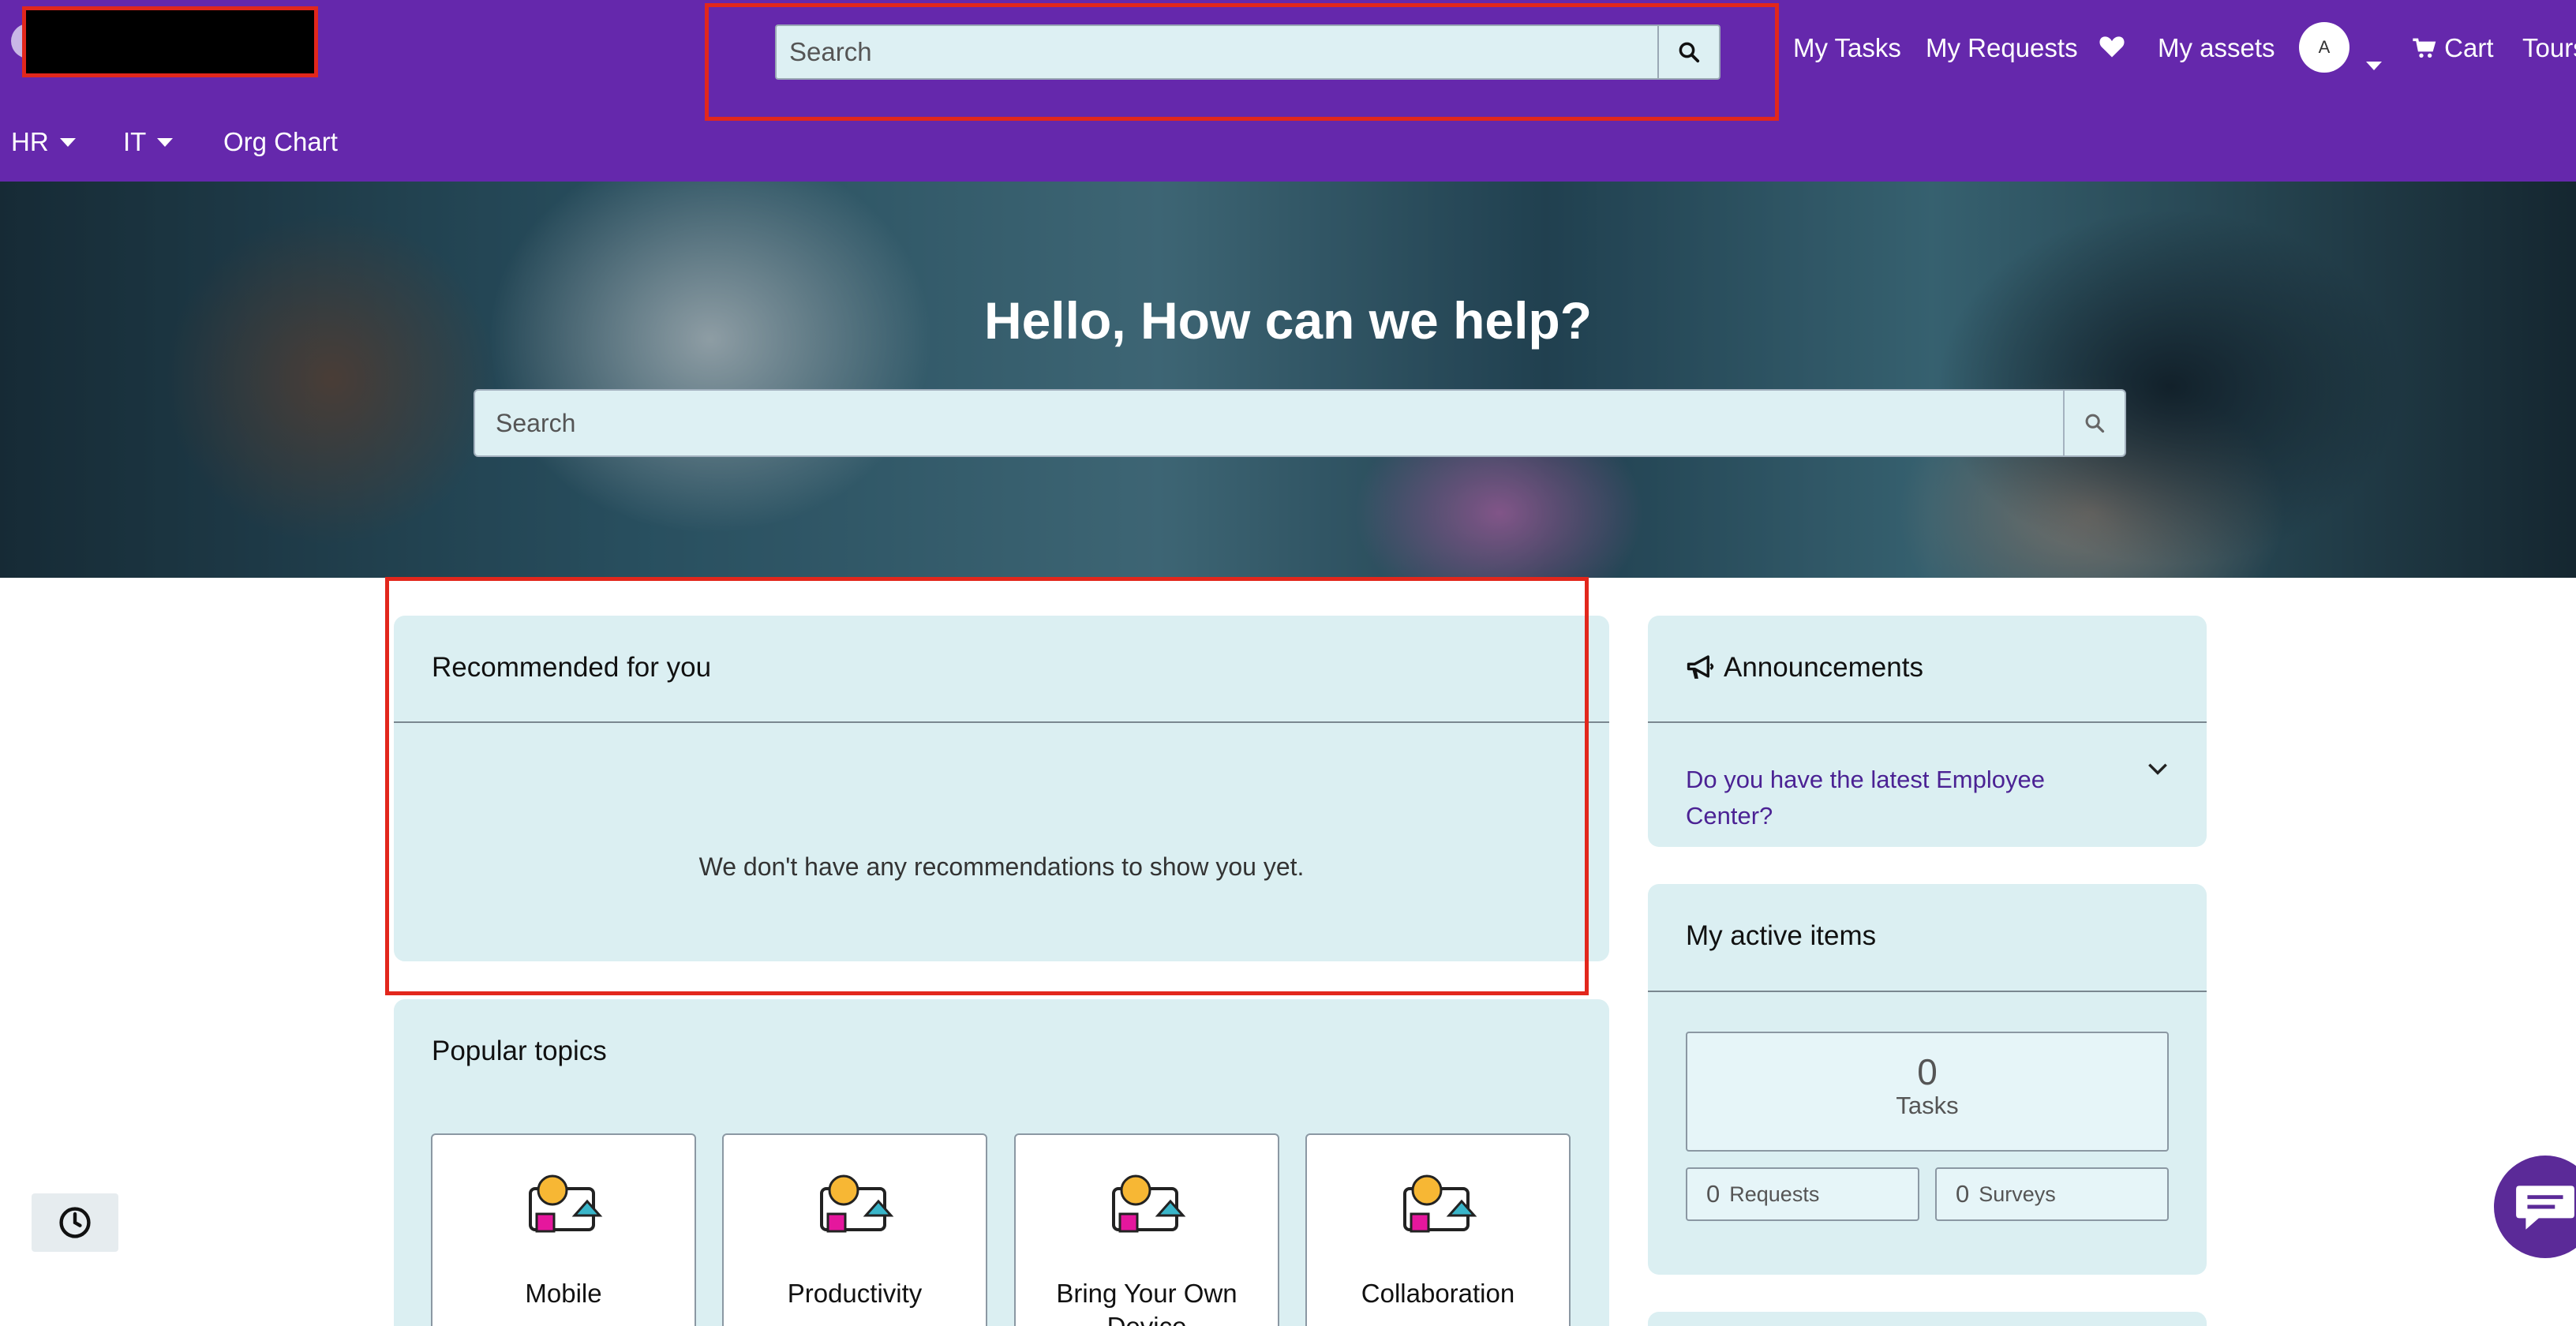 The image size is (2576, 1326). I want to click on active-items-title: My active items, so click(1781, 935).